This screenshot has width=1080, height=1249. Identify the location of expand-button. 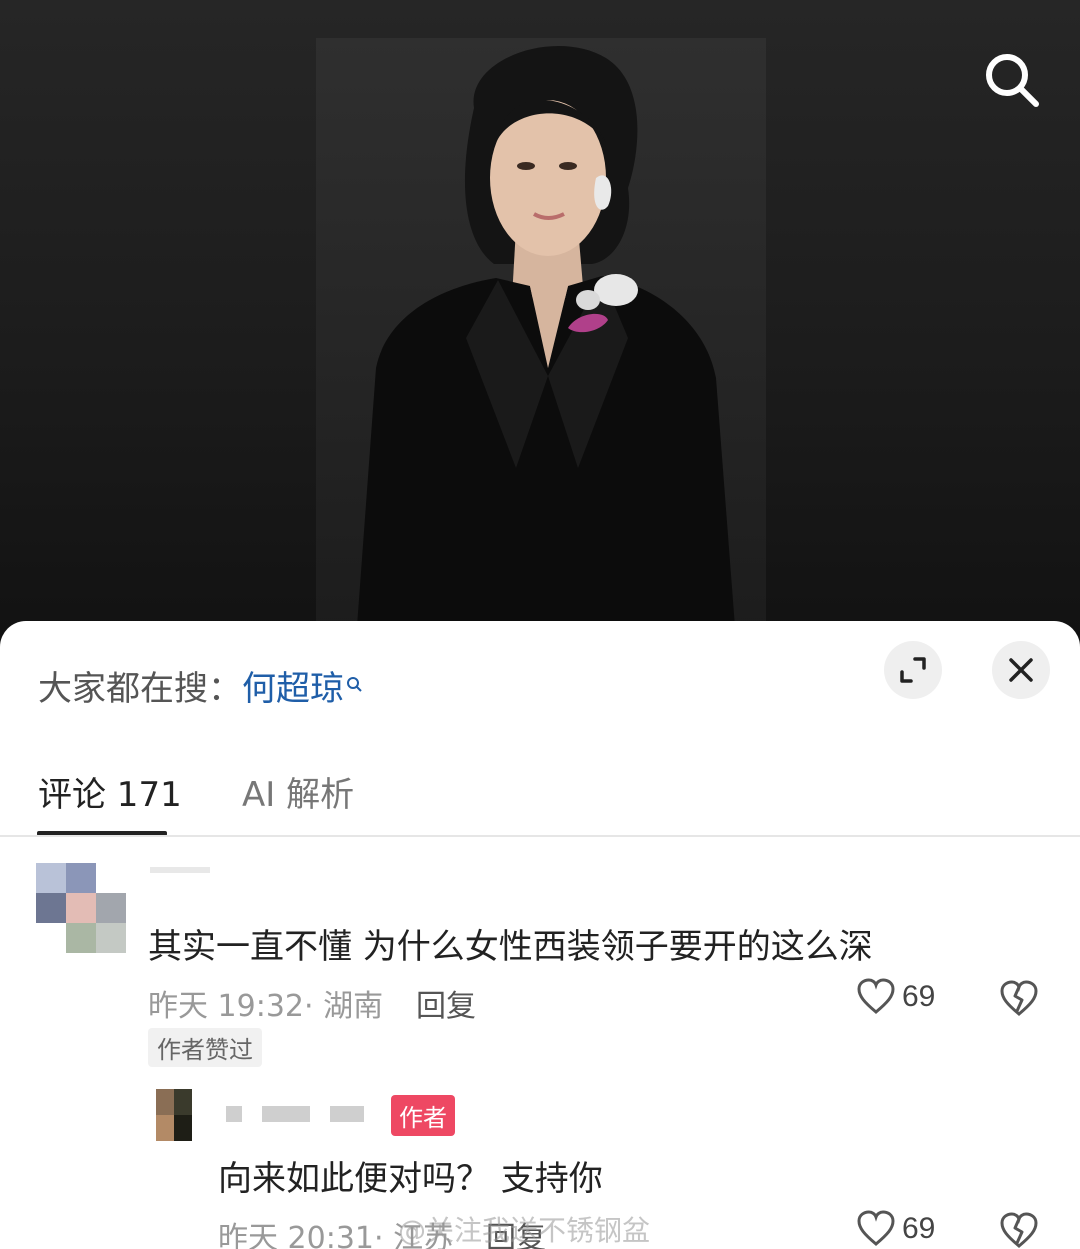
(913, 670).